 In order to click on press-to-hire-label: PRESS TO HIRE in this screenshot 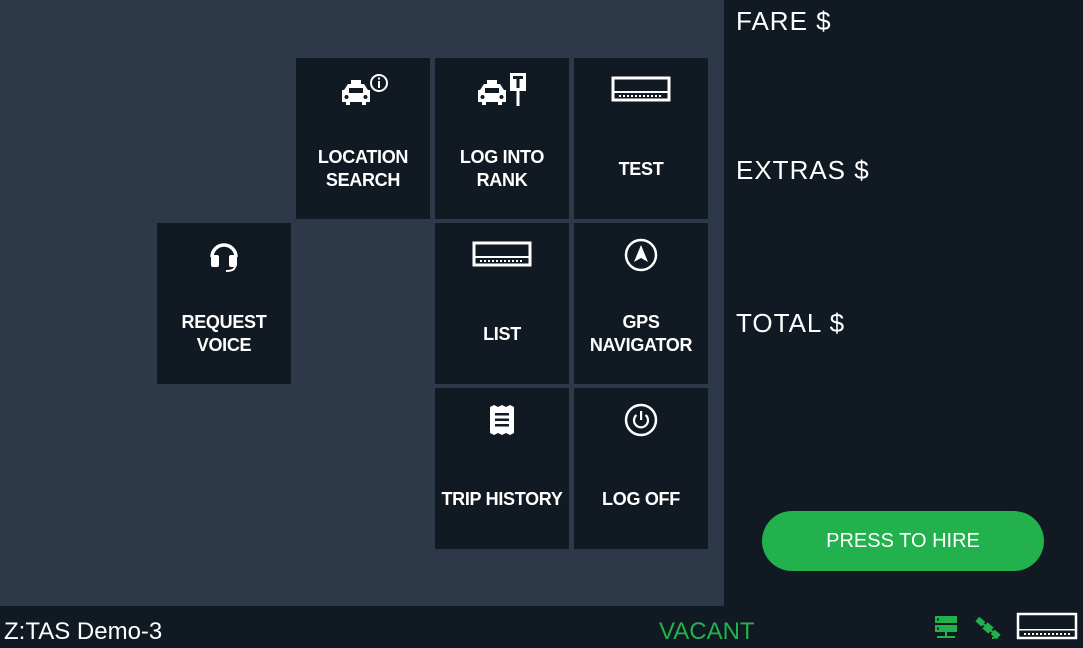, I will do `click(903, 540)`.